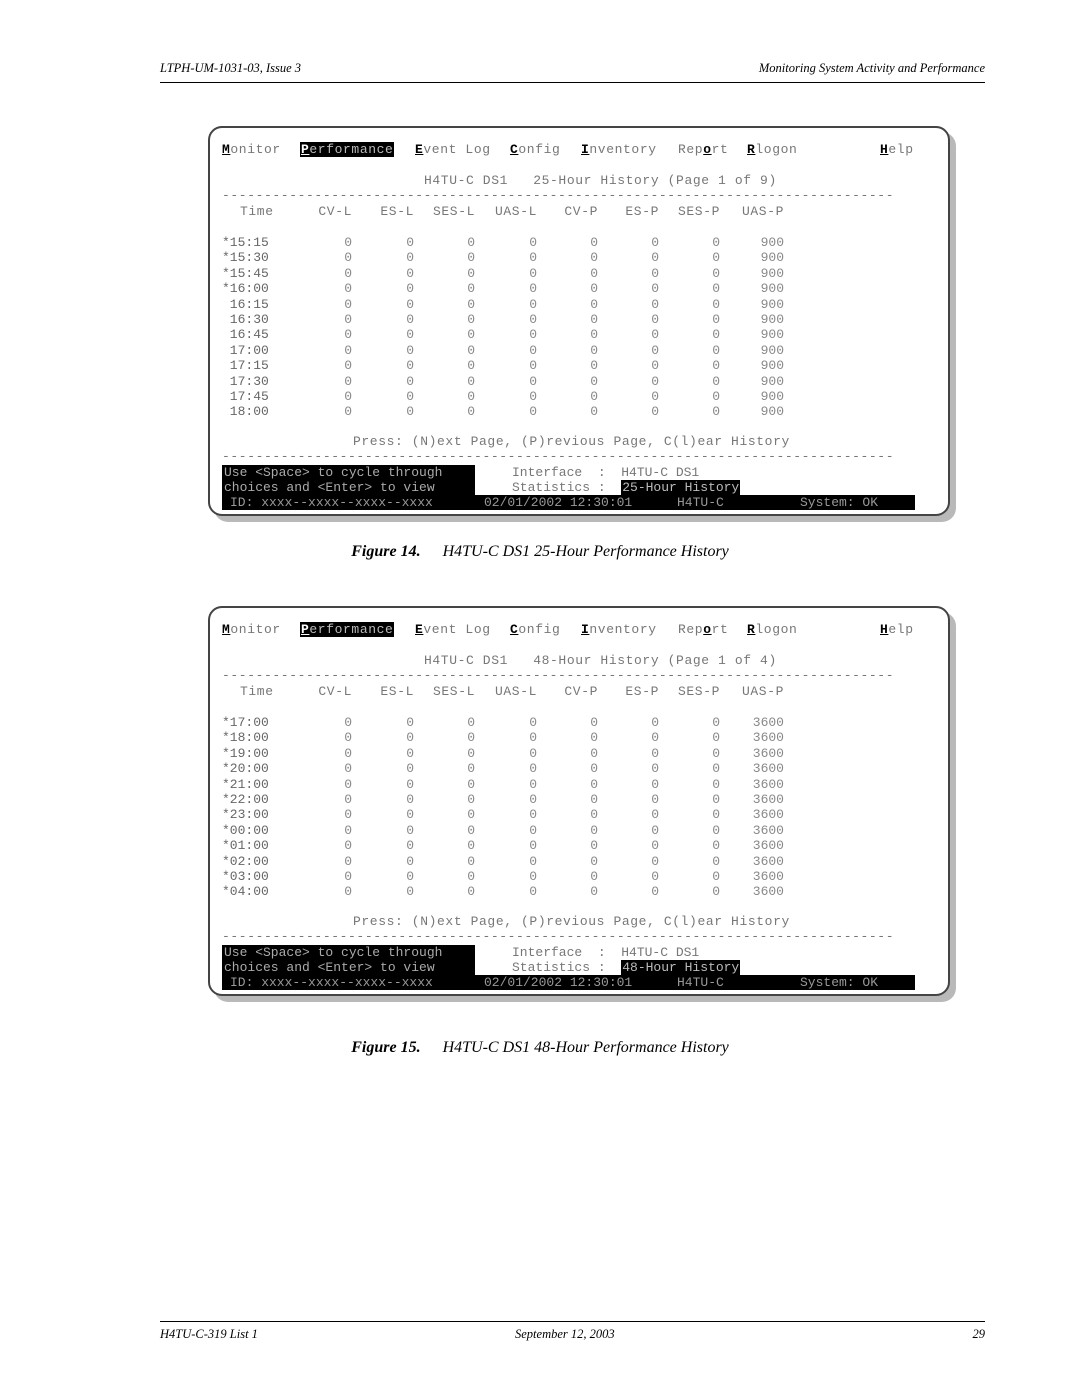 This screenshot has height=1397, width=1080. I want to click on cell-time: *22:00, so click(245, 799).